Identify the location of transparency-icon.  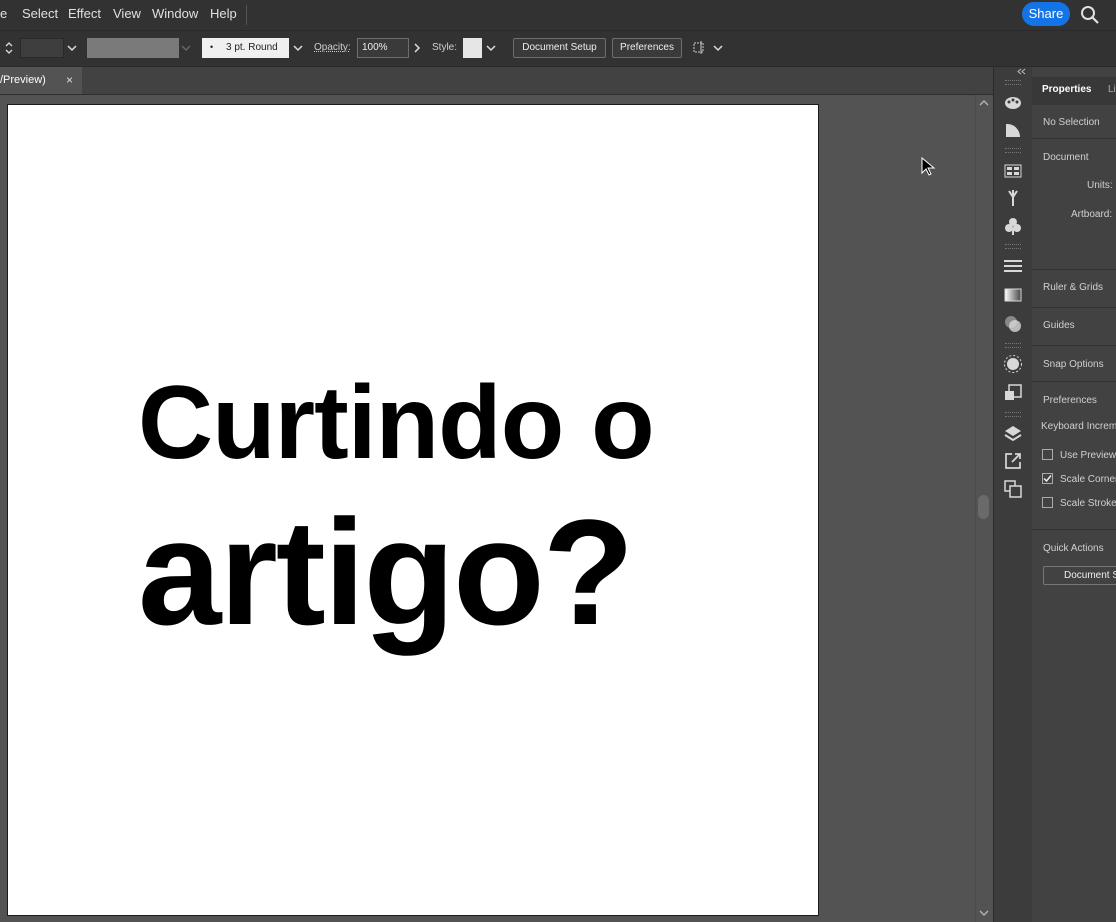
(1013, 324).